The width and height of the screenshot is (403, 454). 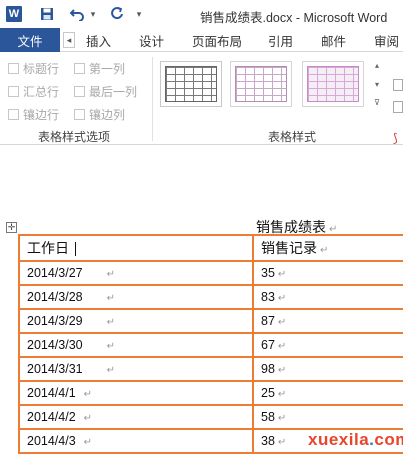 I want to click on tab-mailings: 邮件, so click(x=333, y=40).